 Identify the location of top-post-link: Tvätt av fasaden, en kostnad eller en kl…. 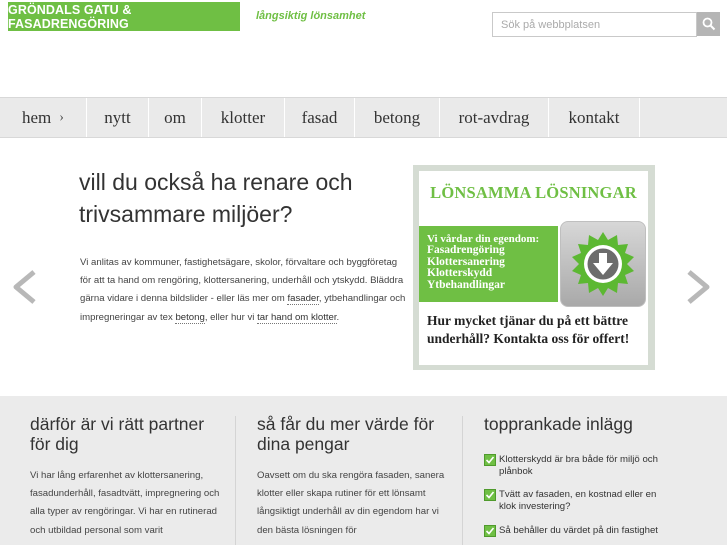
(586, 501).